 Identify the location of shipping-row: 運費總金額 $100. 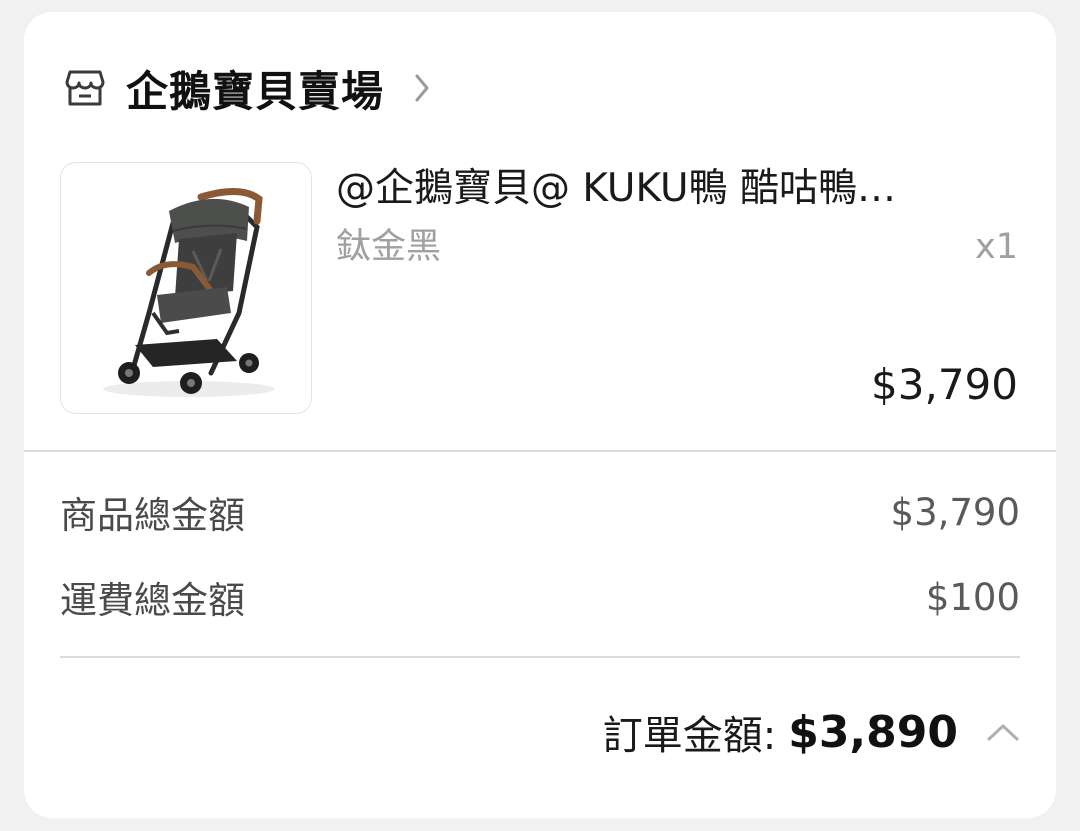
(540, 597).